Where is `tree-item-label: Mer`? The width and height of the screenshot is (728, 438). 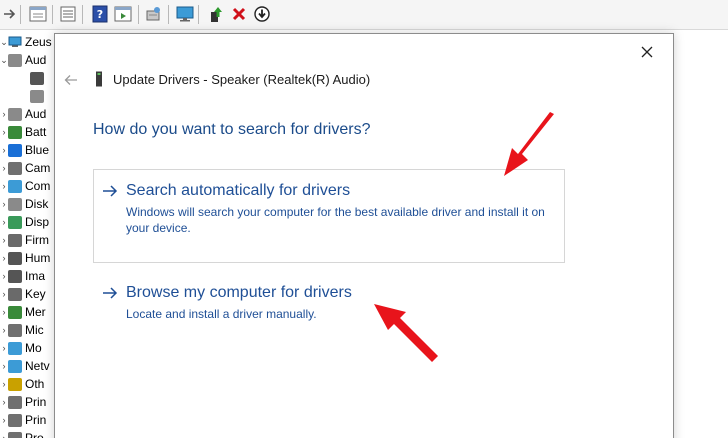
tree-item-label: Mer is located at coordinates (35, 312).